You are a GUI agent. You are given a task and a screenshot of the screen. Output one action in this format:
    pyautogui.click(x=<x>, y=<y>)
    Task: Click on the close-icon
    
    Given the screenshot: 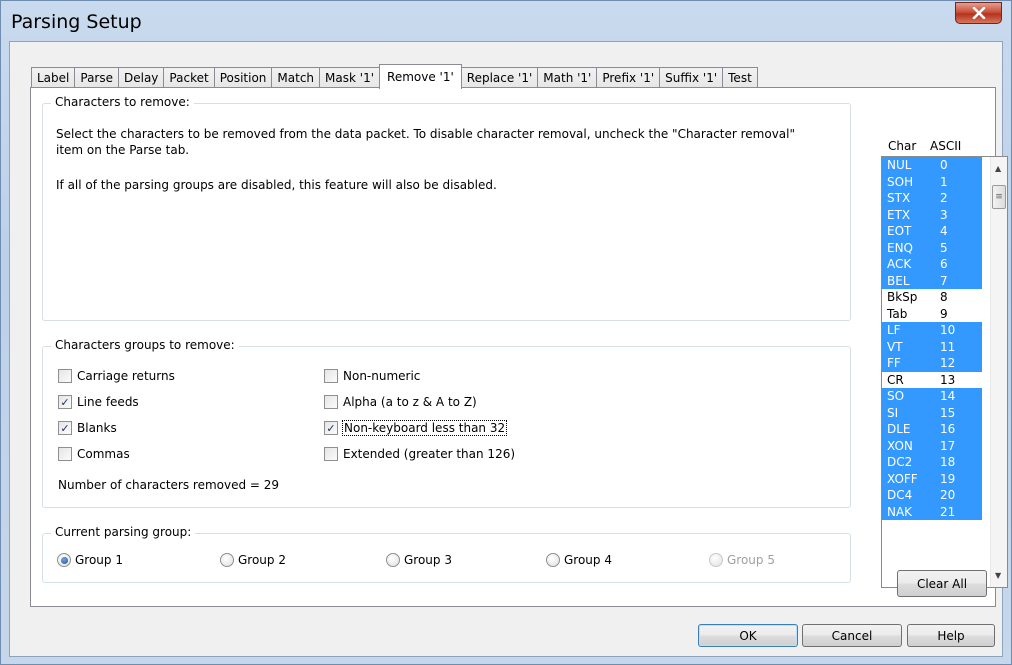 What is the action you would take?
    pyautogui.click(x=978, y=13)
    